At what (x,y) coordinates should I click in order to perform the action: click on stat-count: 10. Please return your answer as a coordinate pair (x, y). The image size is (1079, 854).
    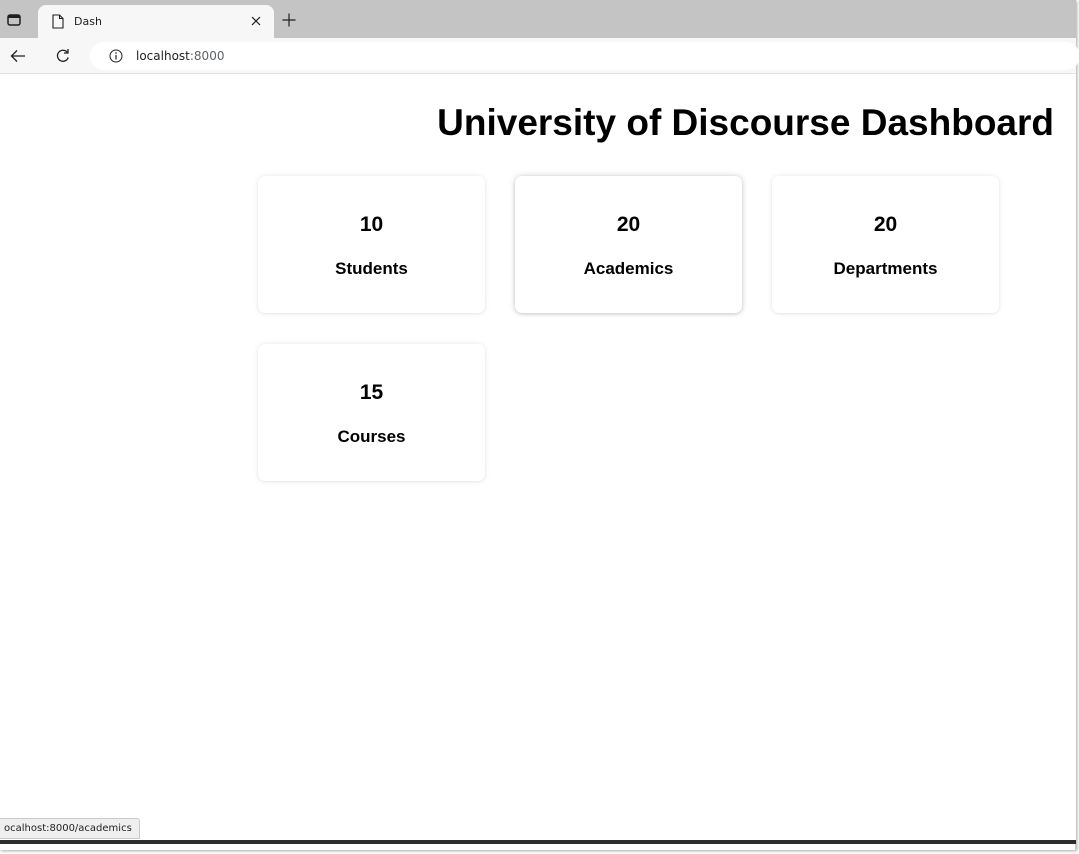
    Looking at the image, I should click on (371, 224).